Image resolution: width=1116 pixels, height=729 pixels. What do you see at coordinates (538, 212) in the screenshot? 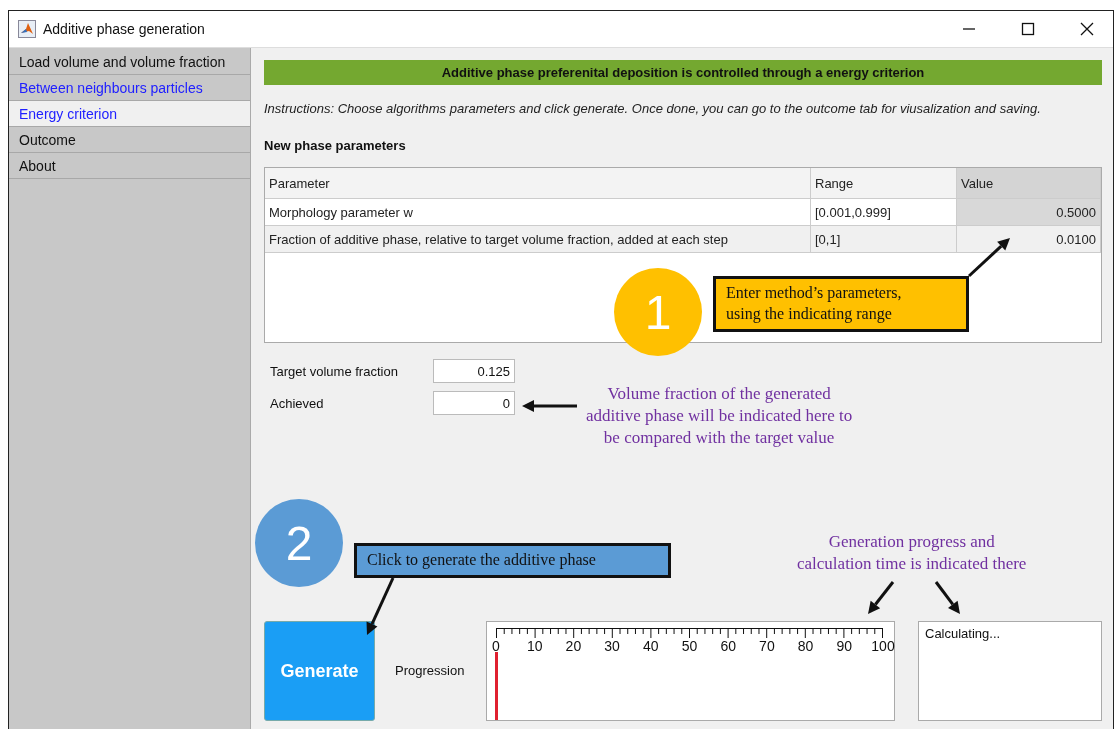
I see `table-cell: Morphology parameter w` at bounding box center [538, 212].